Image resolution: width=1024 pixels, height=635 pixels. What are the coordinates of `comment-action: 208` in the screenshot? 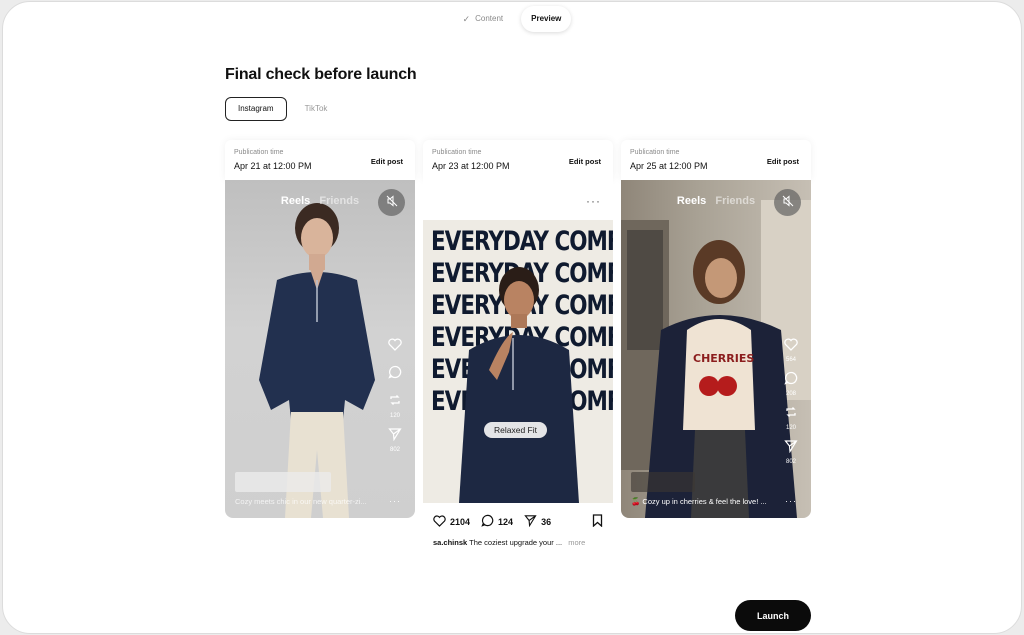 It's located at (791, 384).